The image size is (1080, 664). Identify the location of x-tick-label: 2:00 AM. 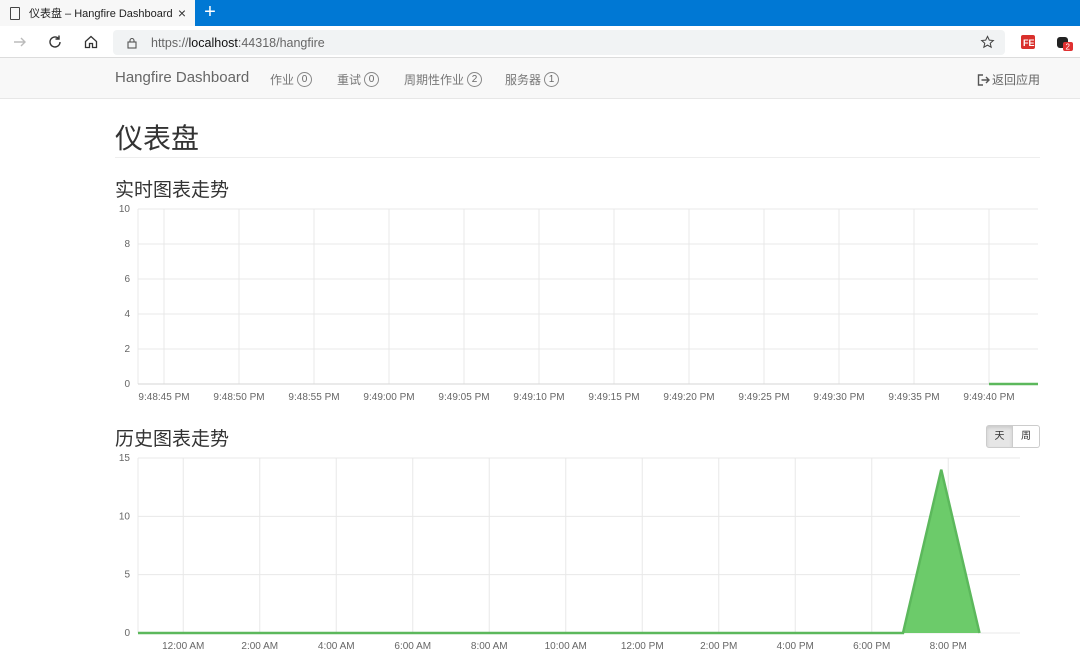
(259, 646).